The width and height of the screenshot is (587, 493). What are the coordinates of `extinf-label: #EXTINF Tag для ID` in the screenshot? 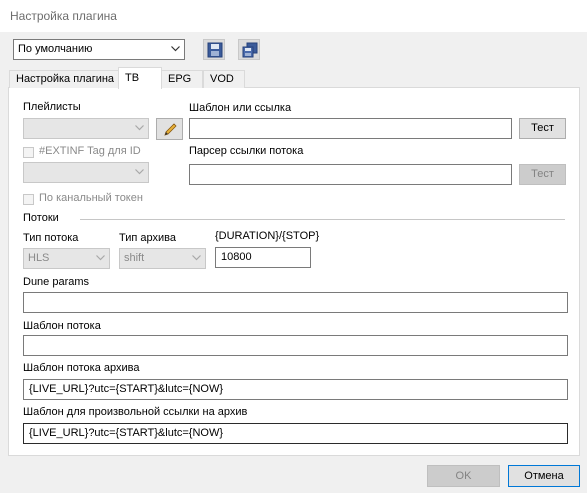 It's located at (90, 151).